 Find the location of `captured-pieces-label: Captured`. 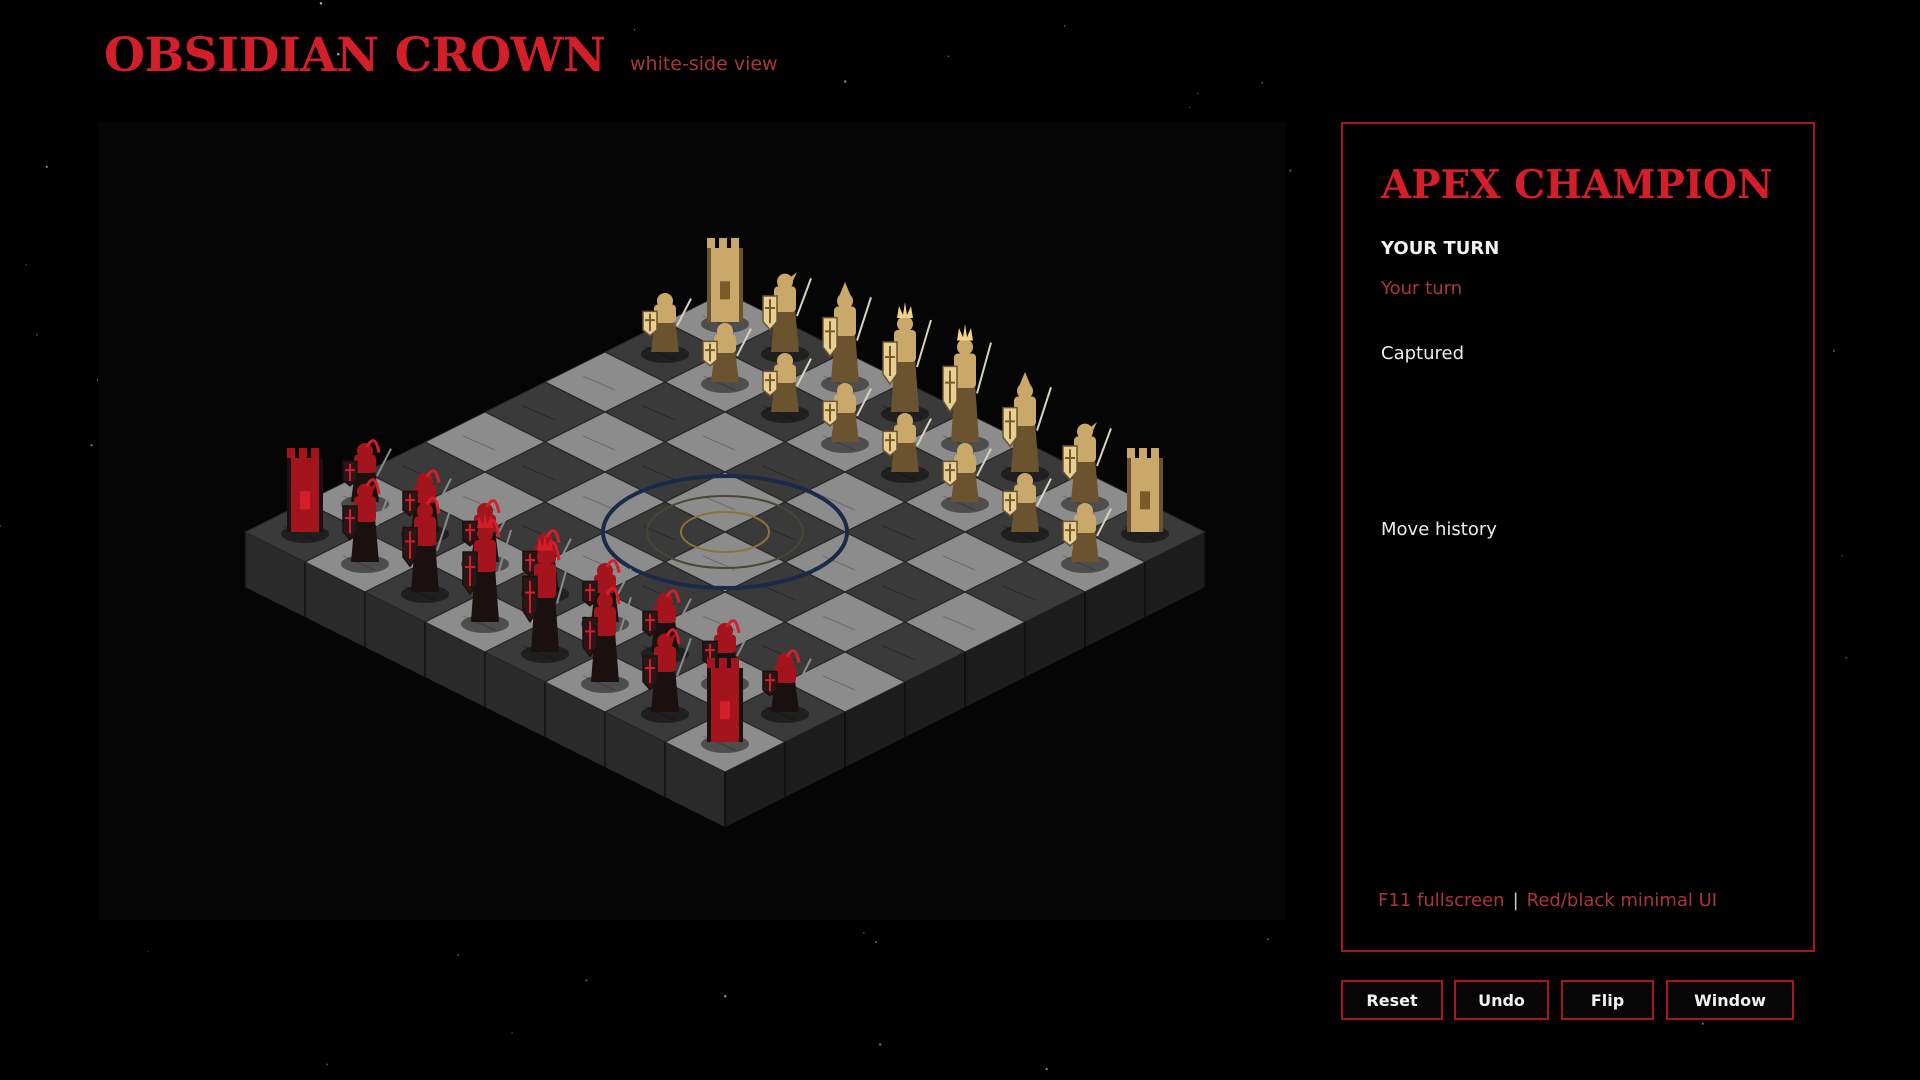

captured-pieces-label: Captured is located at coordinates (1422, 353).